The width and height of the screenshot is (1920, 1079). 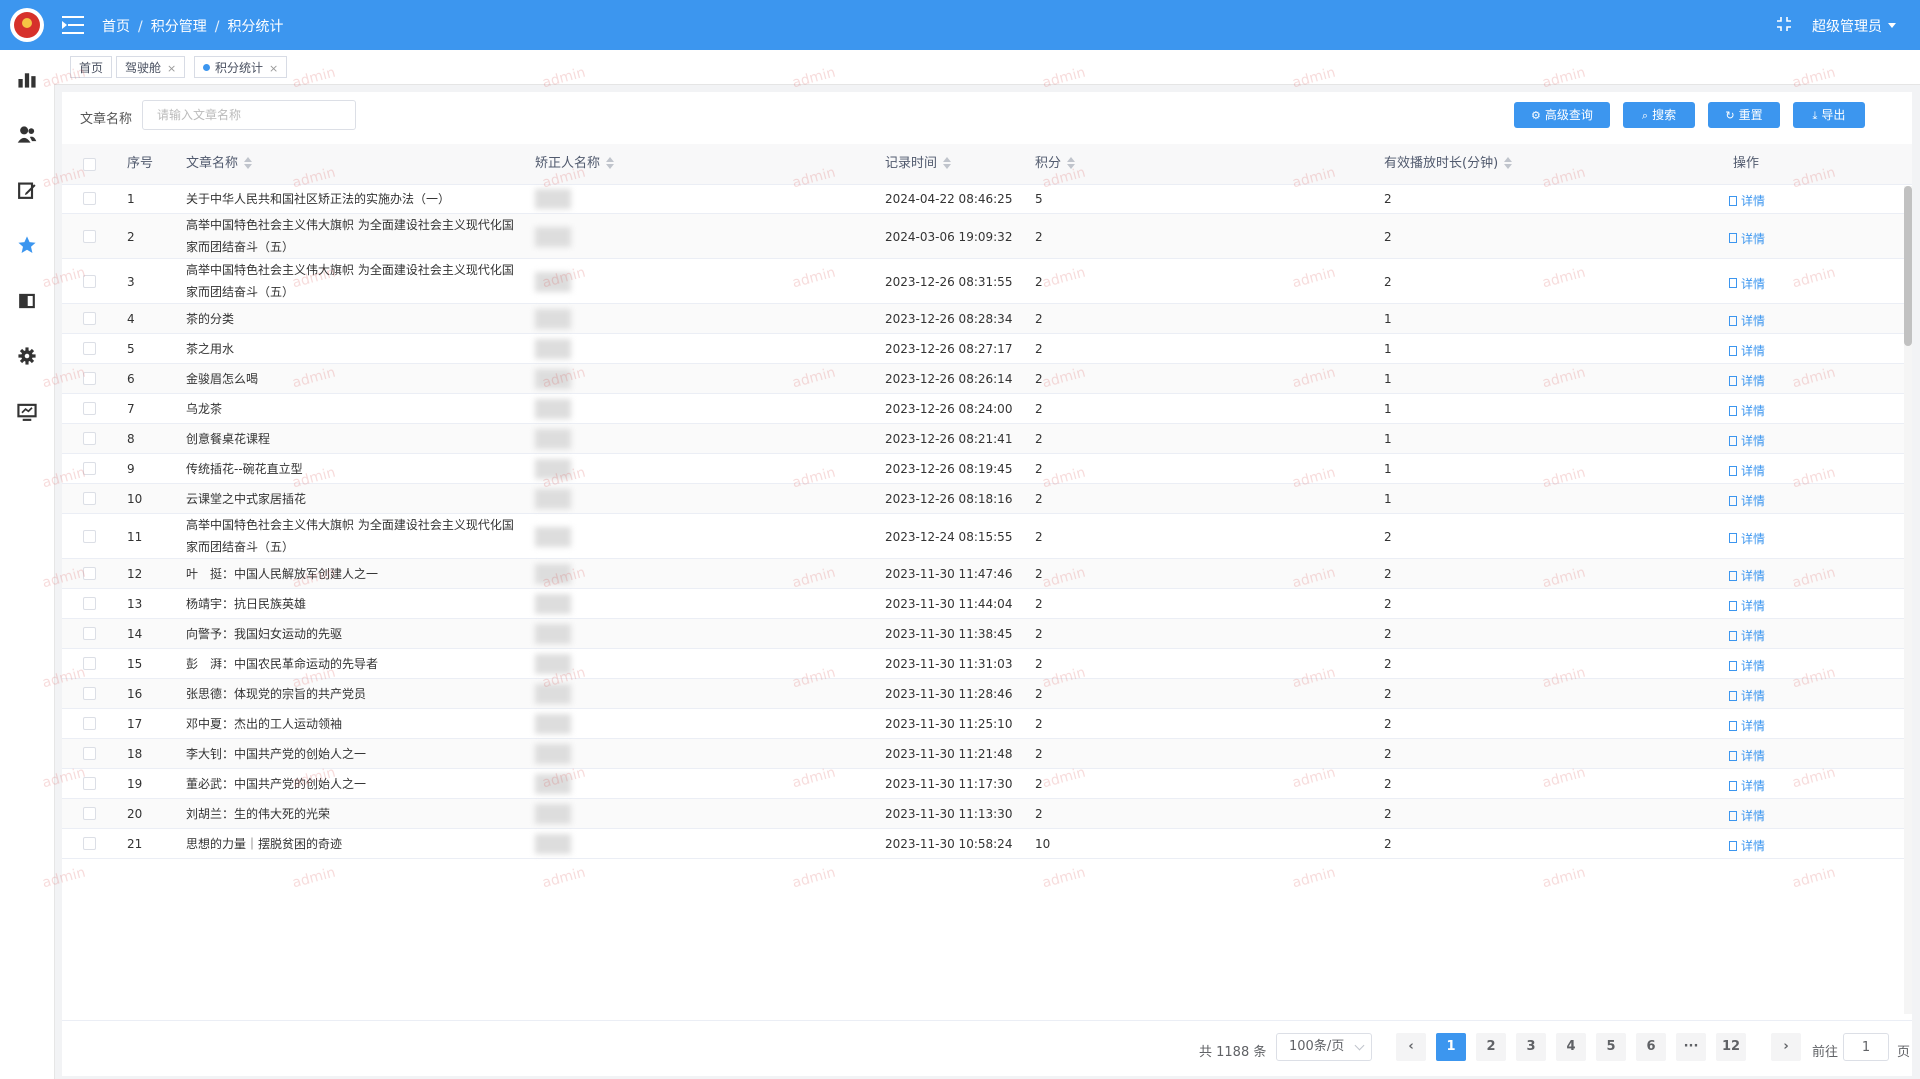 I want to click on star-icon, so click(x=27, y=245).